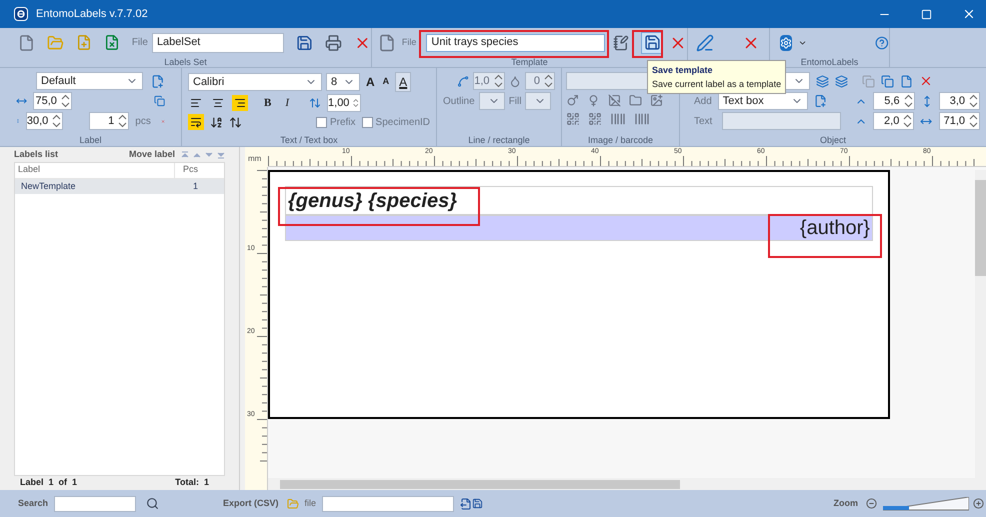 This screenshot has width=986, height=517. What do you see at coordinates (90, 140) in the screenshot?
I see `group-label: Label` at bounding box center [90, 140].